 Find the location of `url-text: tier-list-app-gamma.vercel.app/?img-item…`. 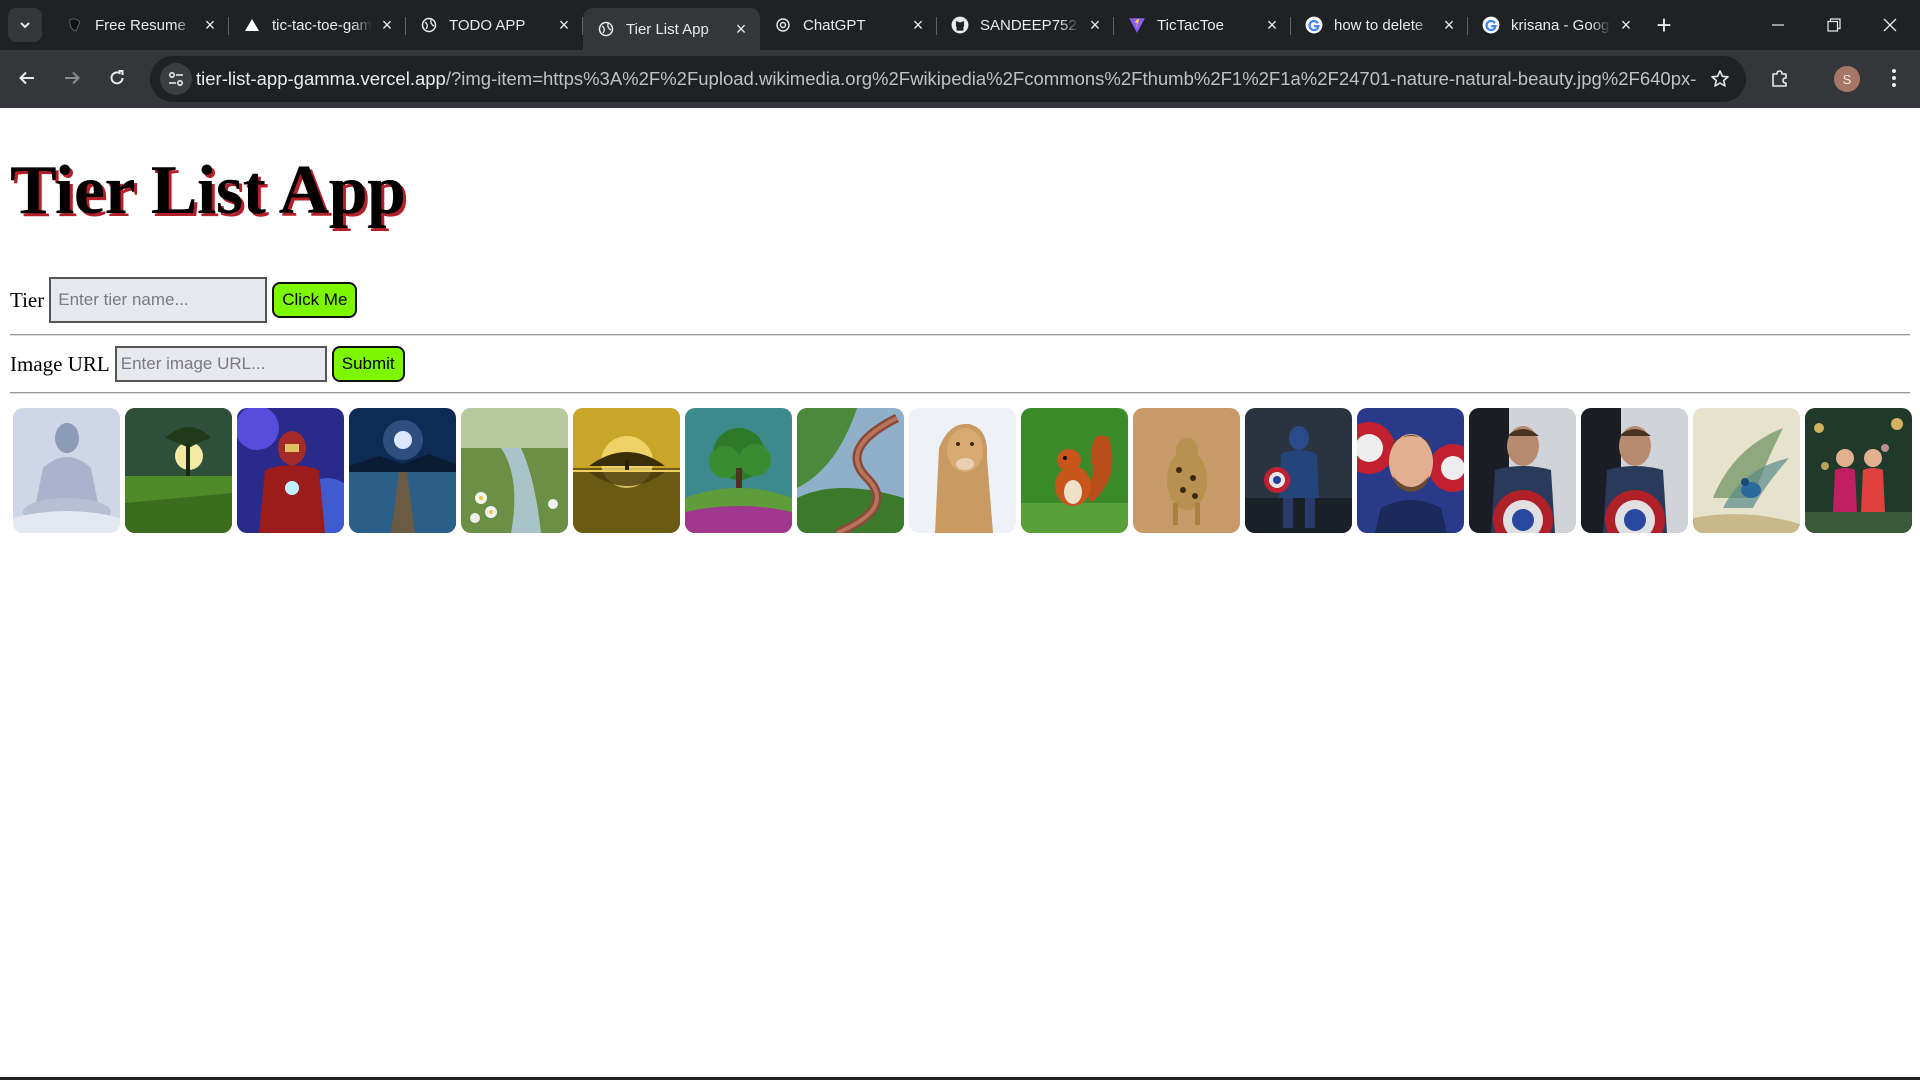

url-text: tier-list-app-gamma.vercel.app/?img-item… is located at coordinates (946, 79).